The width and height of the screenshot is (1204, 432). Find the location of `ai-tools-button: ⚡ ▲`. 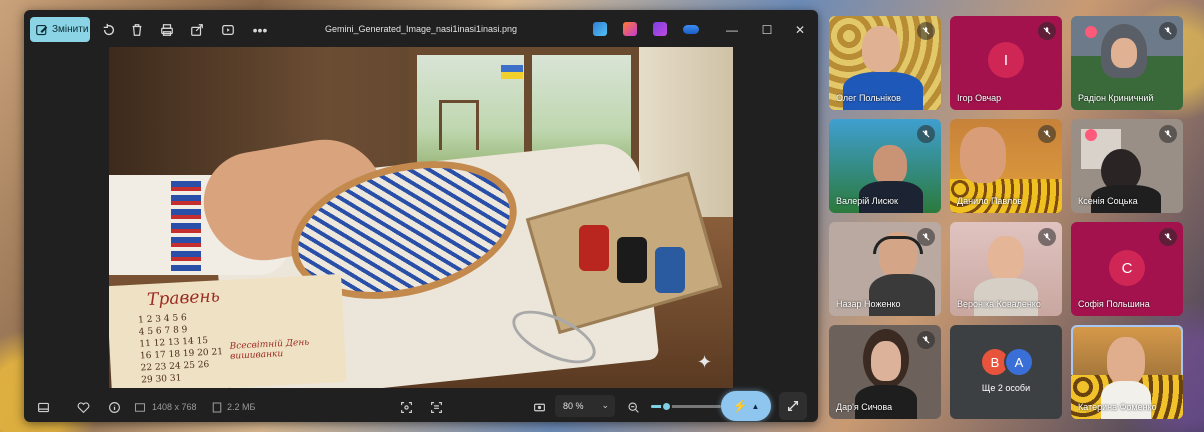

ai-tools-button: ⚡ ▲ is located at coordinates (746, 406).